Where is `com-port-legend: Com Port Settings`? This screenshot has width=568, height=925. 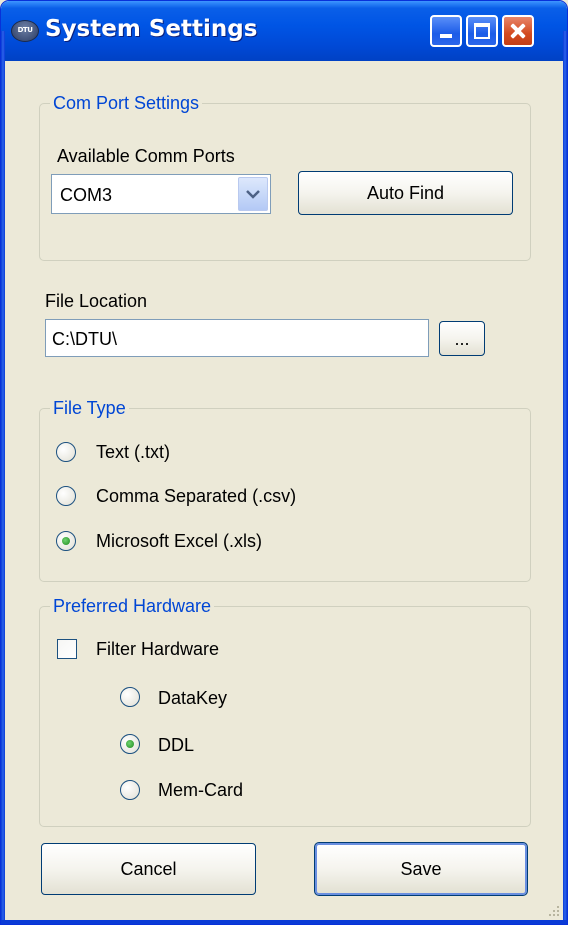
com-port-legend: Com Port Settings is located at coordinates (126, 103).